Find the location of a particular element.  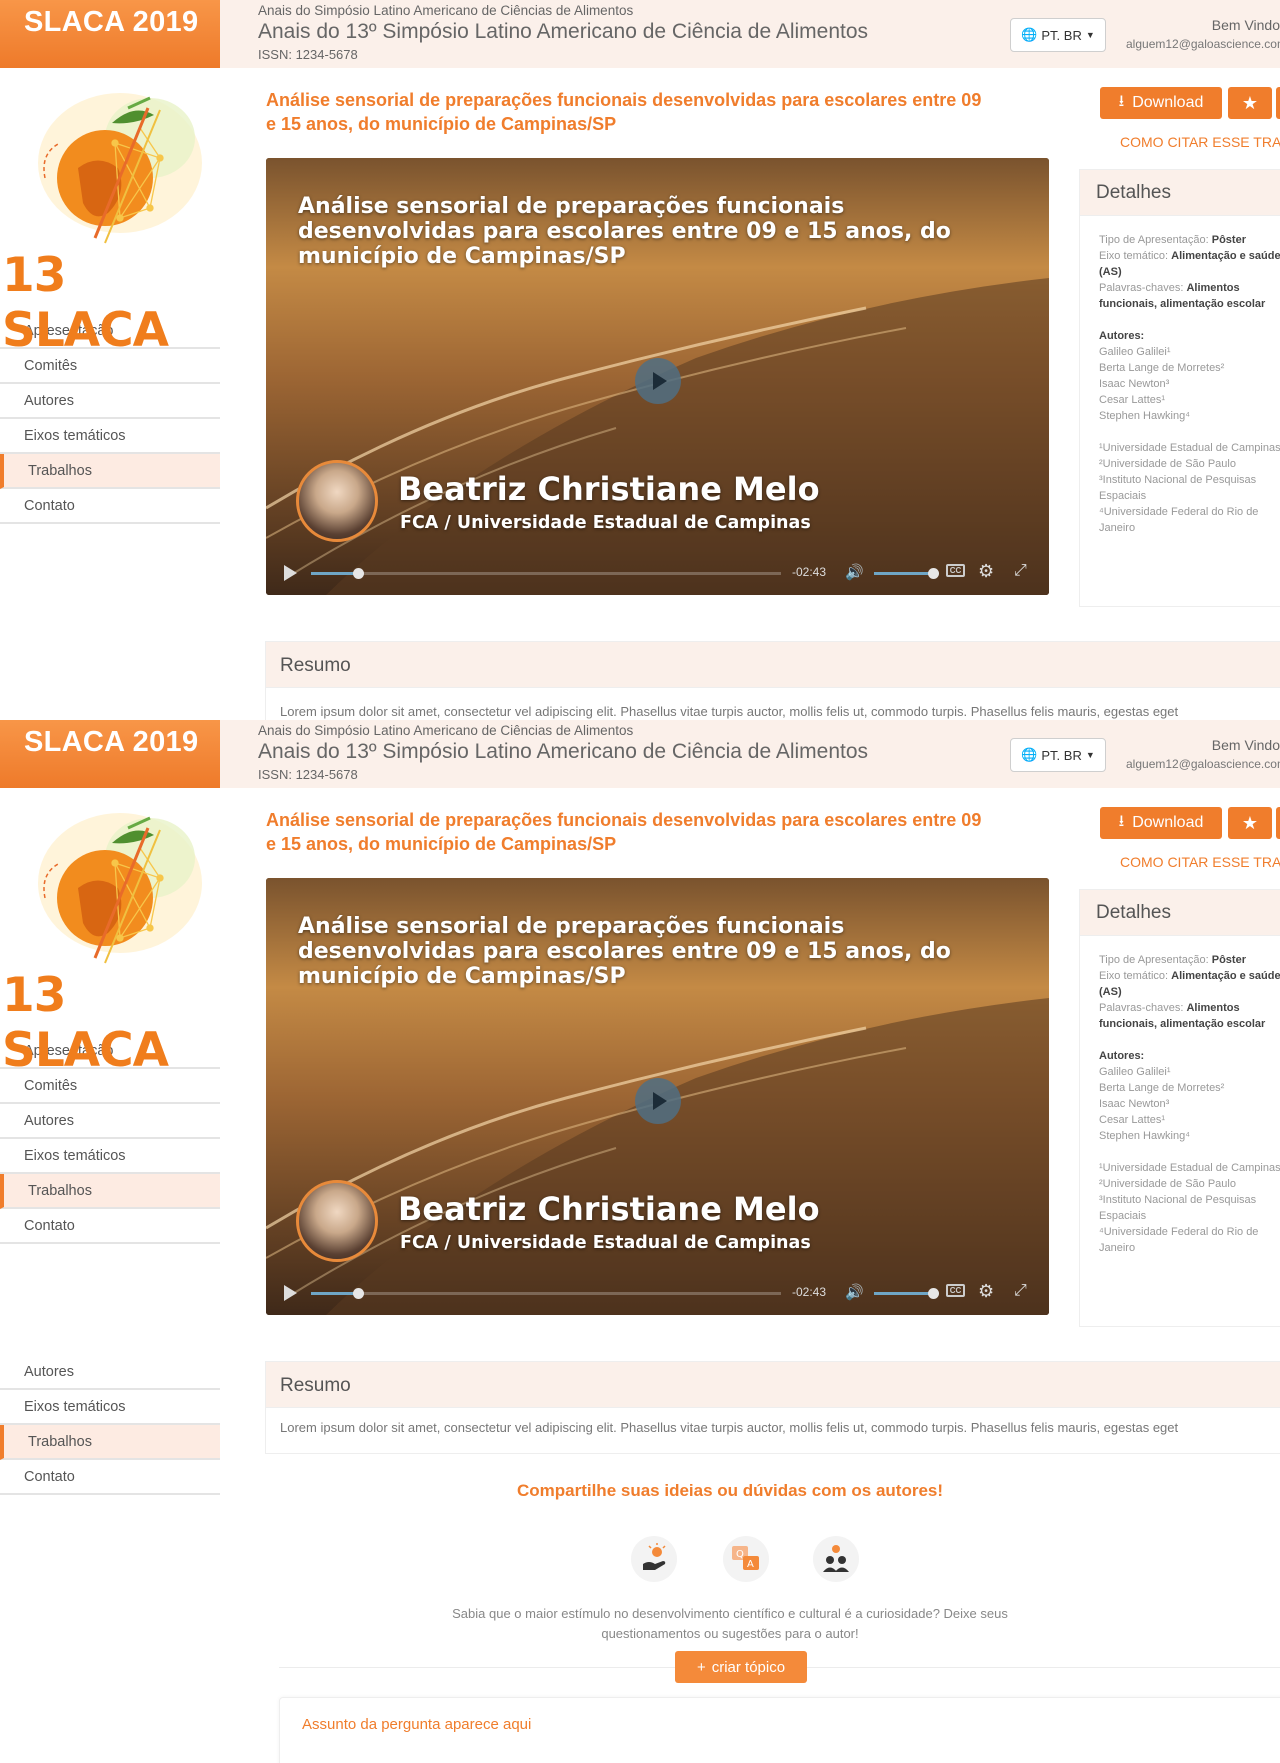

institution-item: ³Instituto Nacional de Pesquisas is located at coordinates (1178, 480).